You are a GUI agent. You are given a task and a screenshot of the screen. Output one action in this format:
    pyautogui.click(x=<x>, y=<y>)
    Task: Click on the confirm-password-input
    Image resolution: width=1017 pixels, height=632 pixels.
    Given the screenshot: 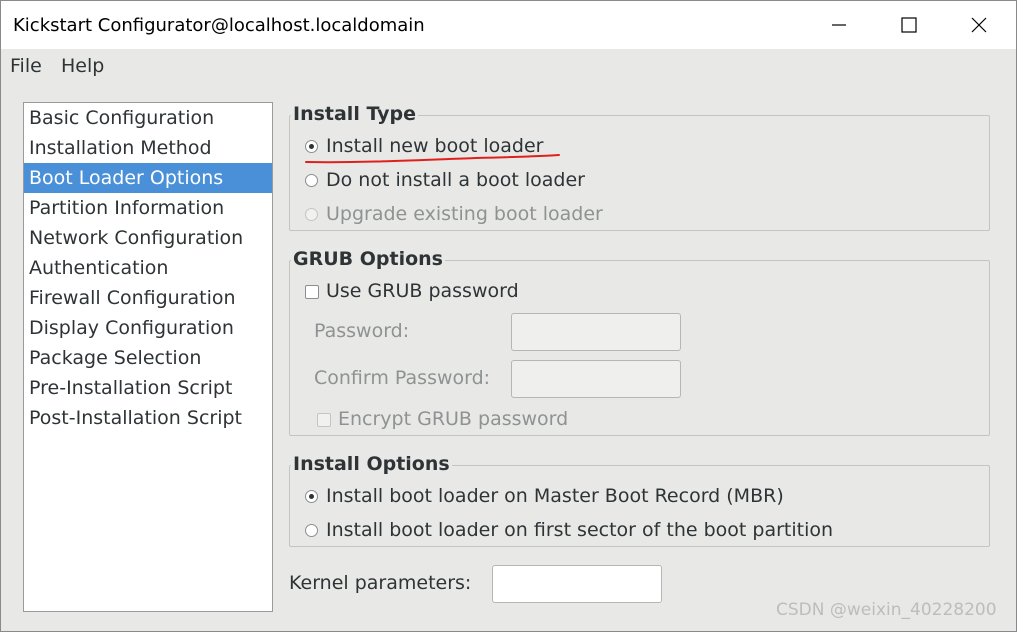 What is the action you would take?
    pyautogui.click(x=596, y=379)
    